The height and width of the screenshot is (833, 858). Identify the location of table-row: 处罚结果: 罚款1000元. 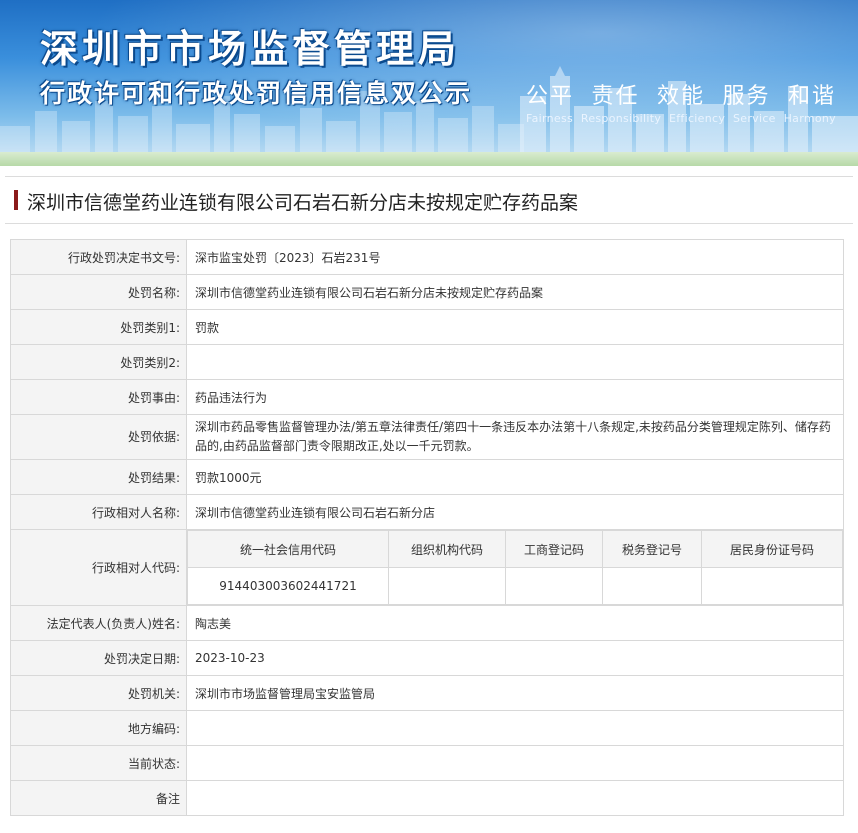
(427, 477).